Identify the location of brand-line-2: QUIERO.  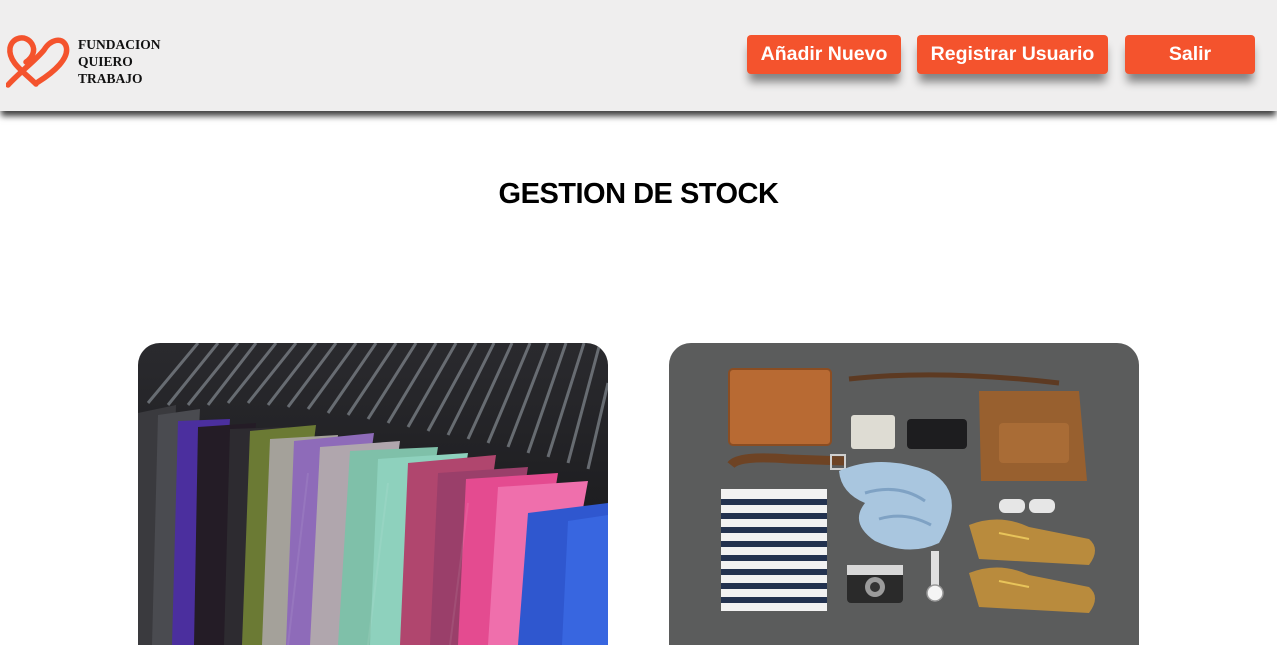
(105, 61).